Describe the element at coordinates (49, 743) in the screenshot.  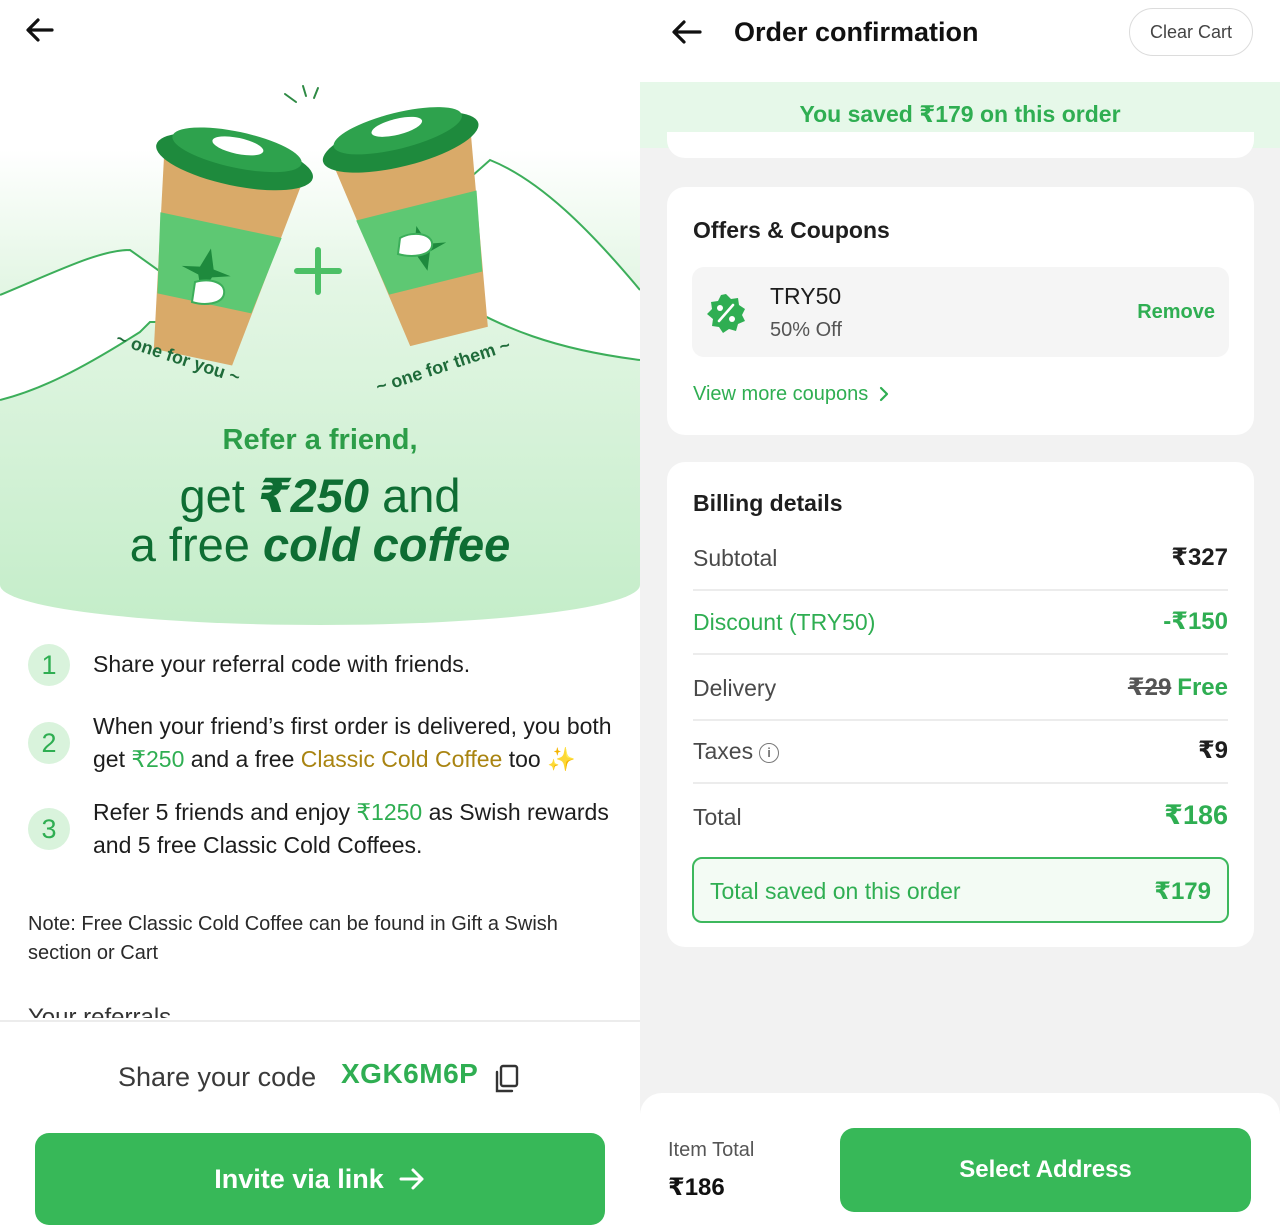
I see `step-number-badge: 2` at that location.